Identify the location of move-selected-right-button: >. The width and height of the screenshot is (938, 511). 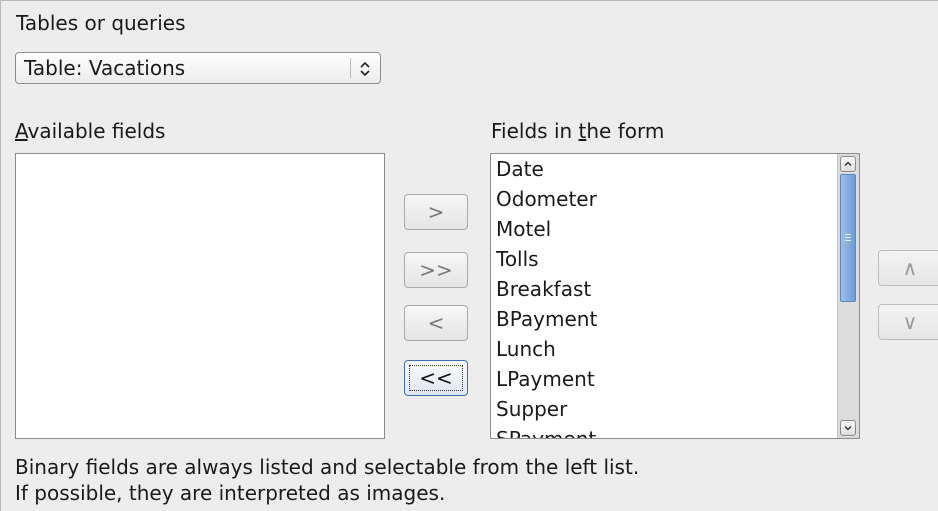
(436, 212).